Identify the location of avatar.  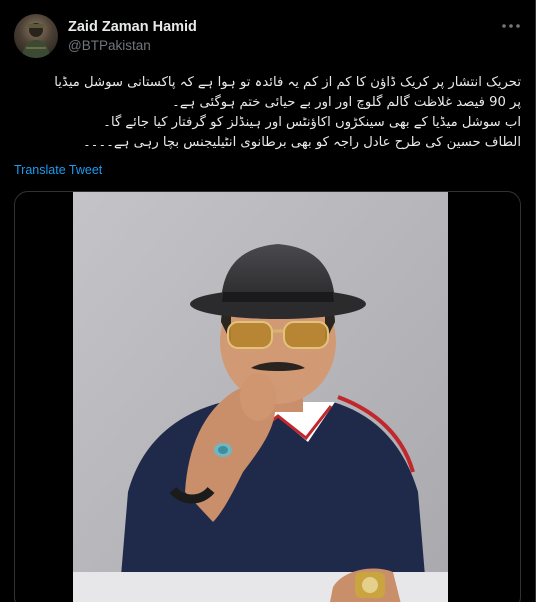
(36, 36).